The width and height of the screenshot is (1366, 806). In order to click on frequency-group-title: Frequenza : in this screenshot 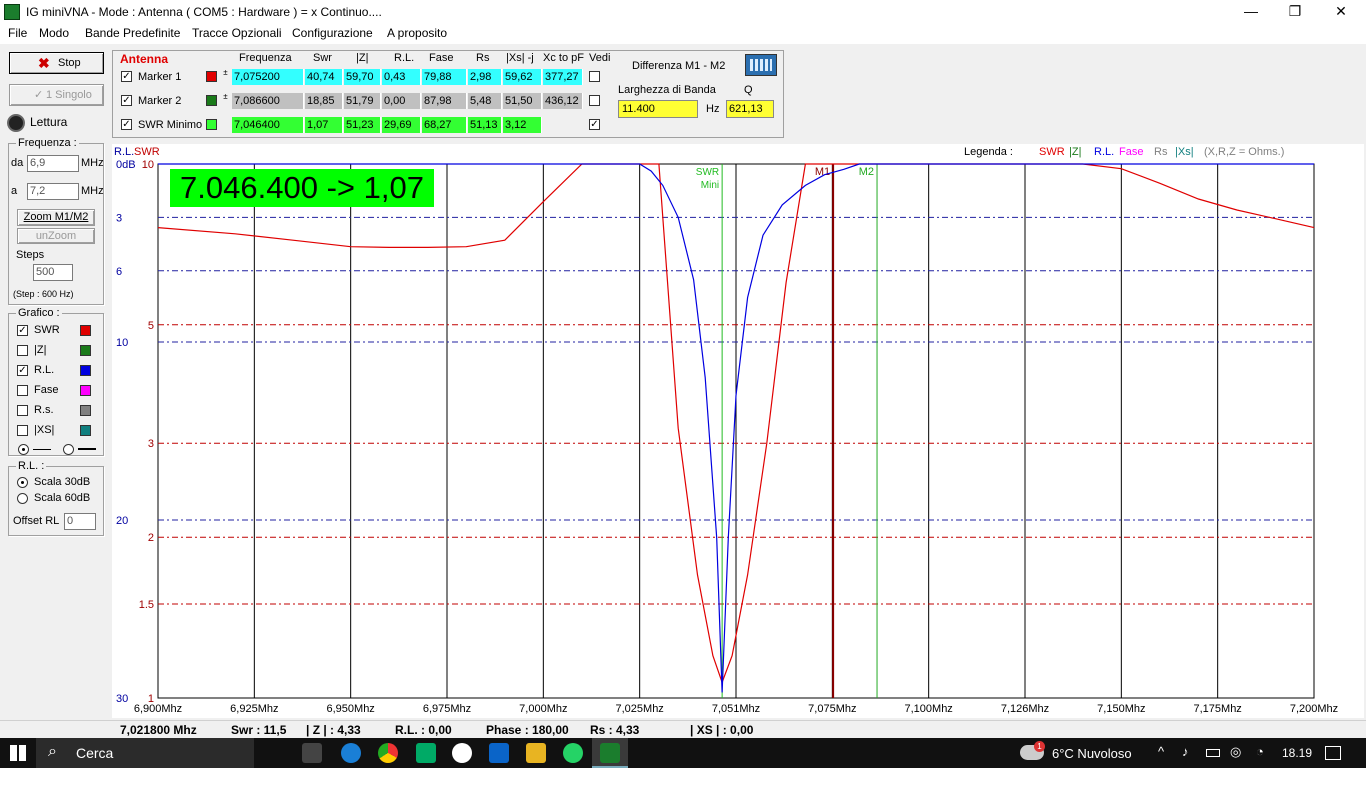, I will do `click(47, 143)`.